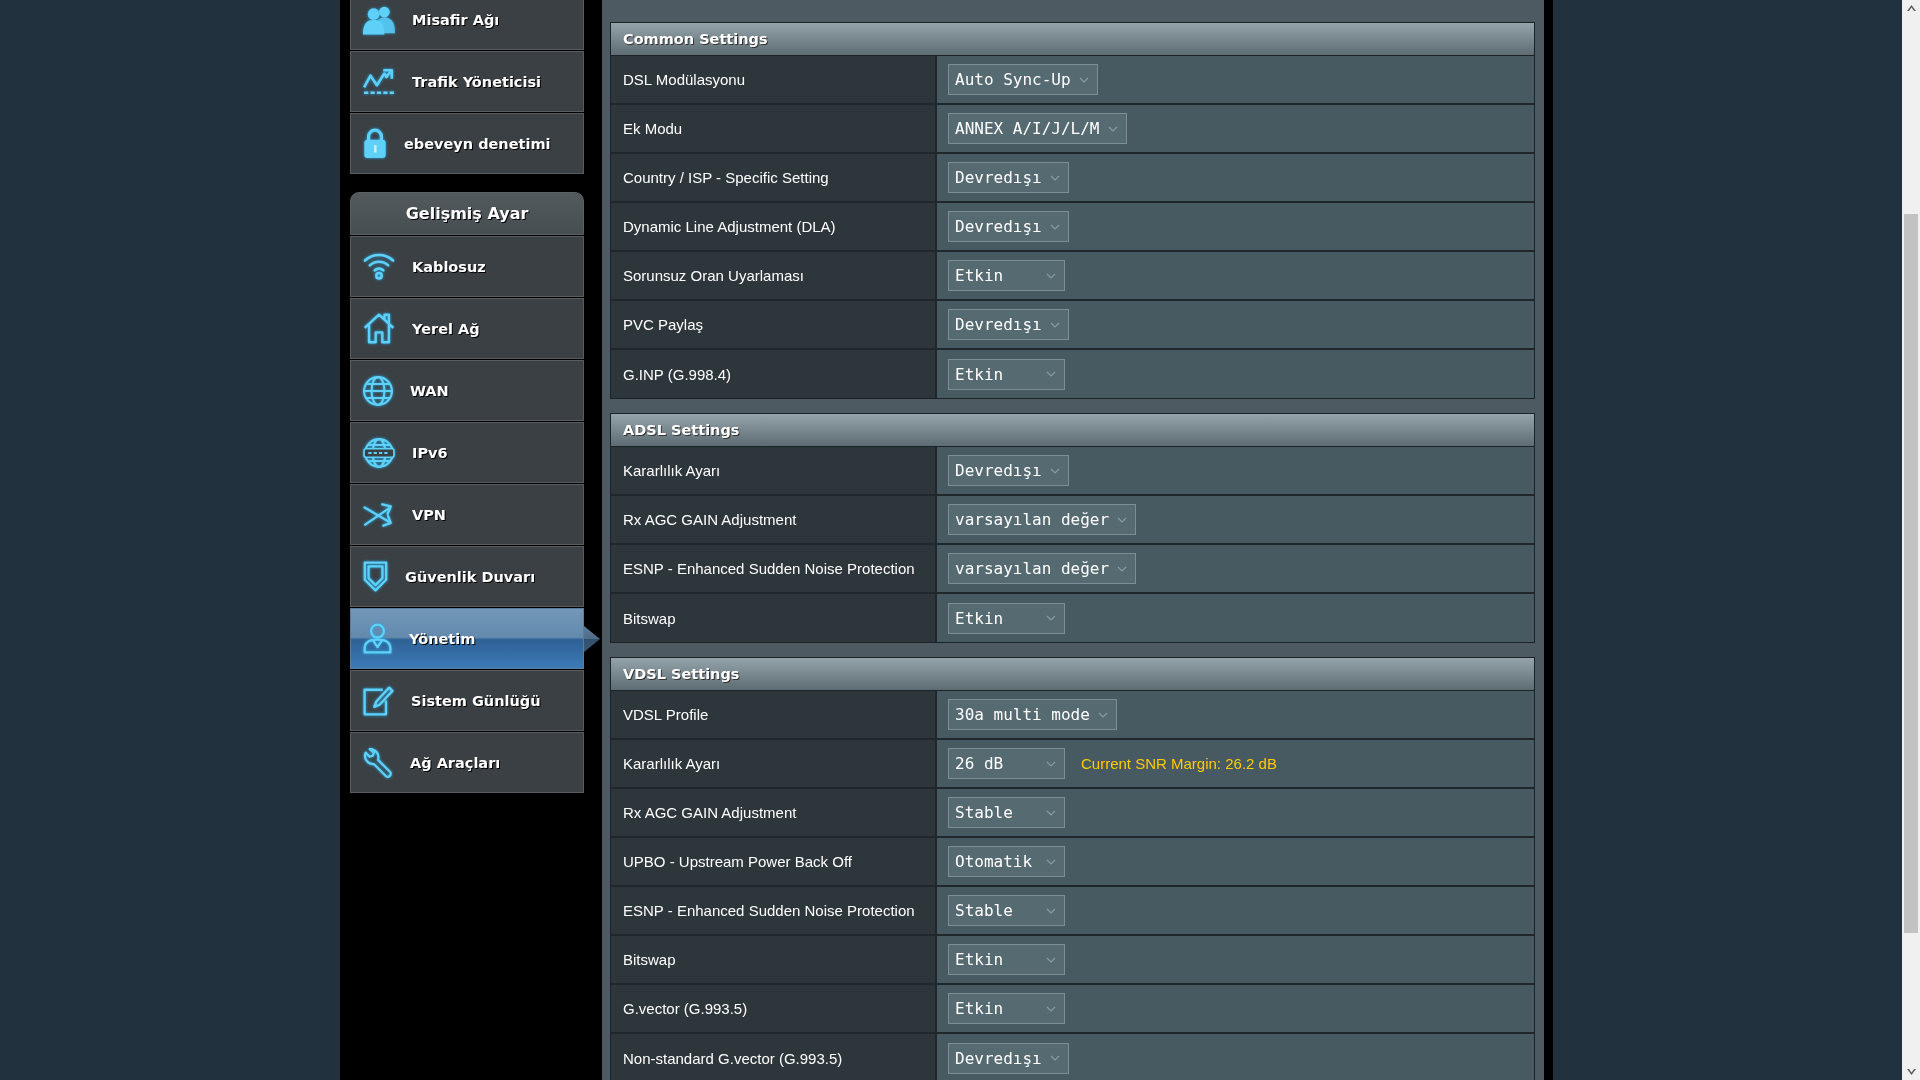 The height and width of the screenshot is (1080, 1920). Describe the element at coordinates (378, 700) in the screenshot. I see `notepad-pencil-icon` at that location.